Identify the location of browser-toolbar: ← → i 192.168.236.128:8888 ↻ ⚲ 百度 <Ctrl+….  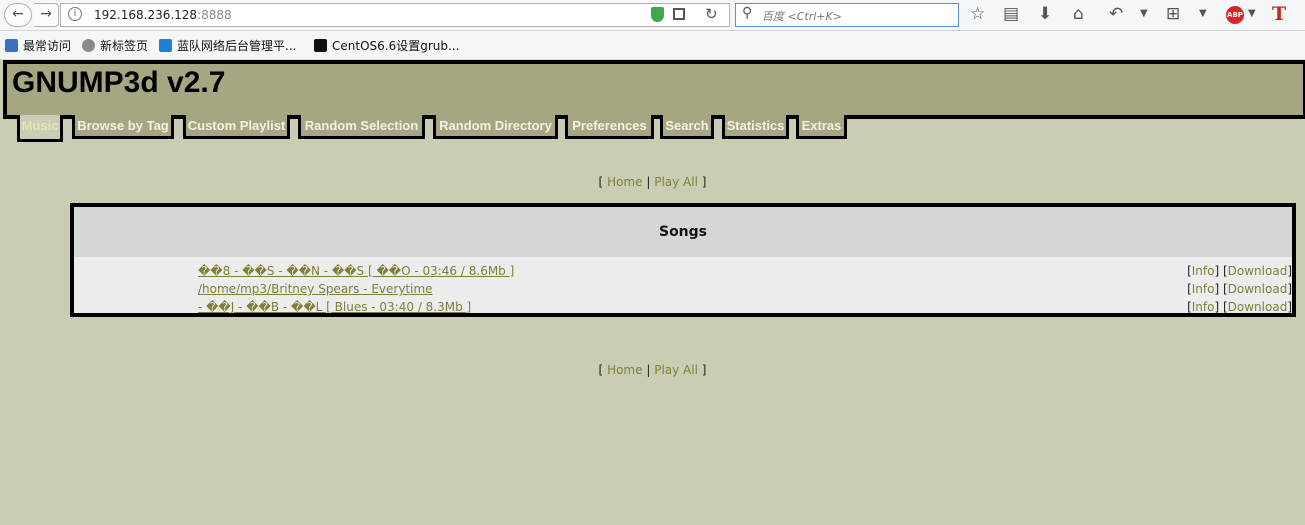
(652, 15).